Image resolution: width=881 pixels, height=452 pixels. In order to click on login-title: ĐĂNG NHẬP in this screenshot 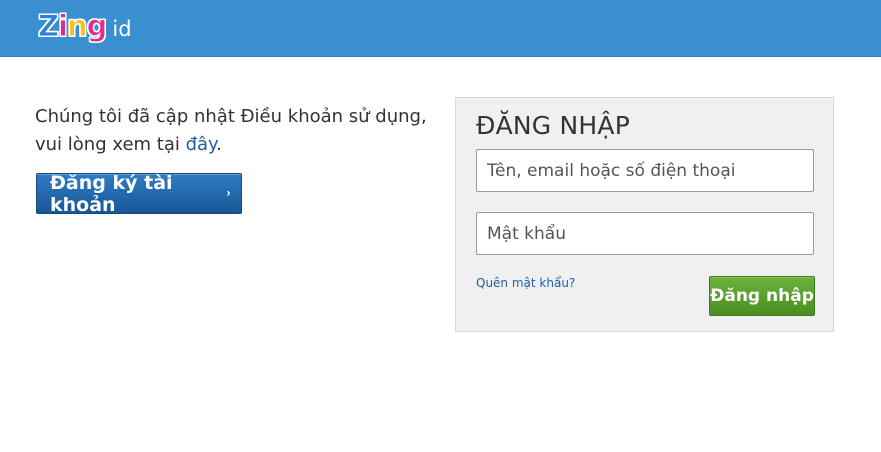, I will do `click(553, 125)`.